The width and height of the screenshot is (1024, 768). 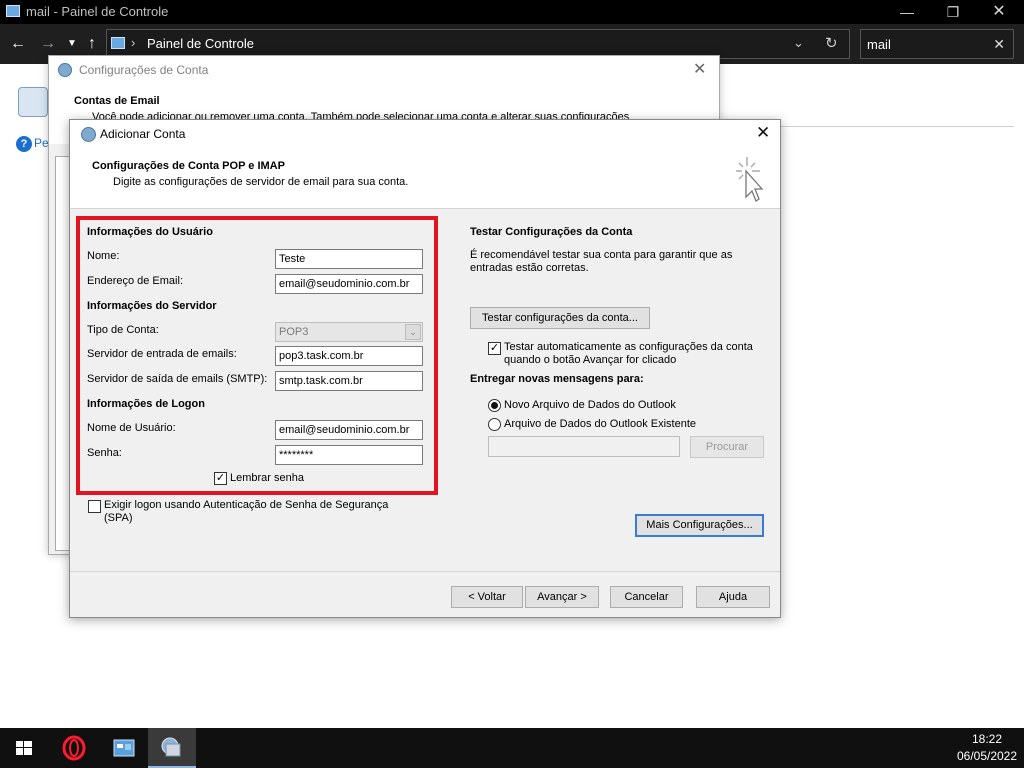 I want to click on clock-time: 18:22, so click(x=987, y=739).